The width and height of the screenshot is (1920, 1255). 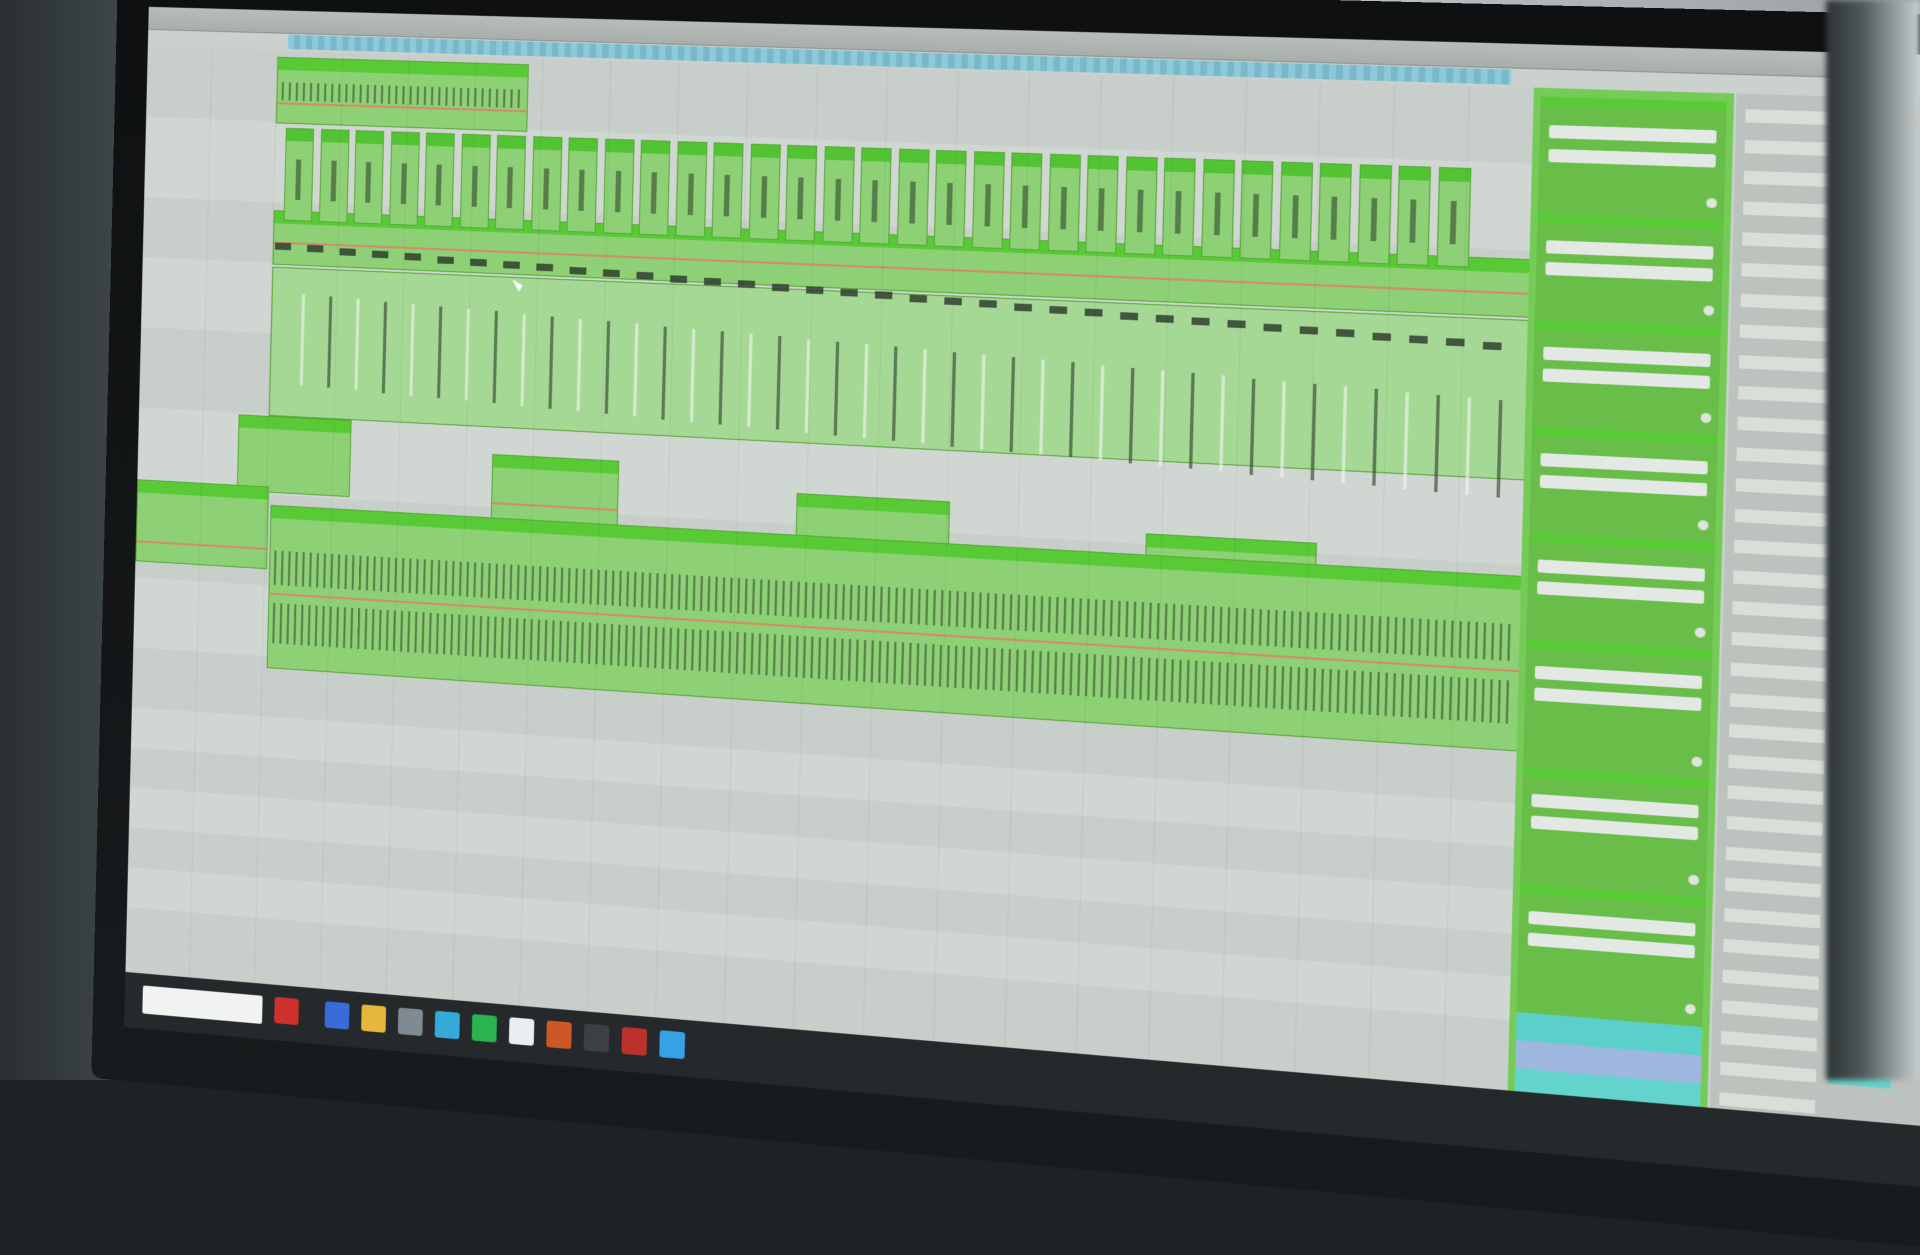 What do you see at coordinates (286, 1011) in the screenshot?
I see `record-icon` at bounding box center [286, 1011].